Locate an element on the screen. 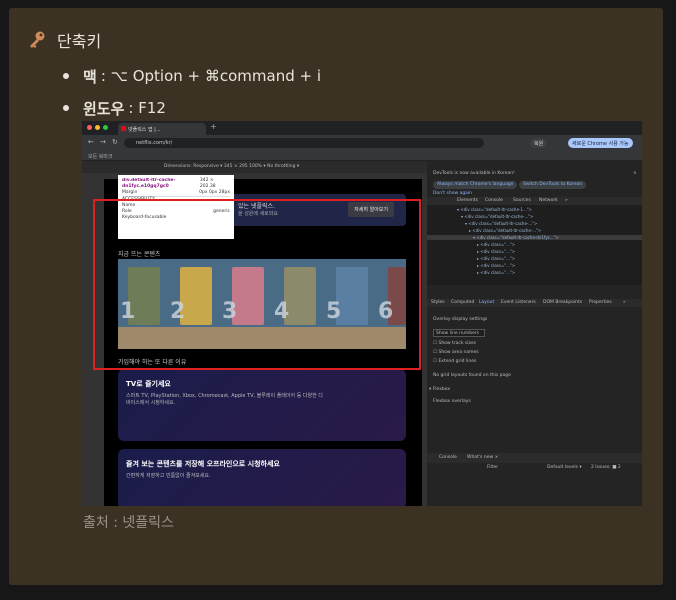  netflix-favicon is located at coordinates (123, 128).